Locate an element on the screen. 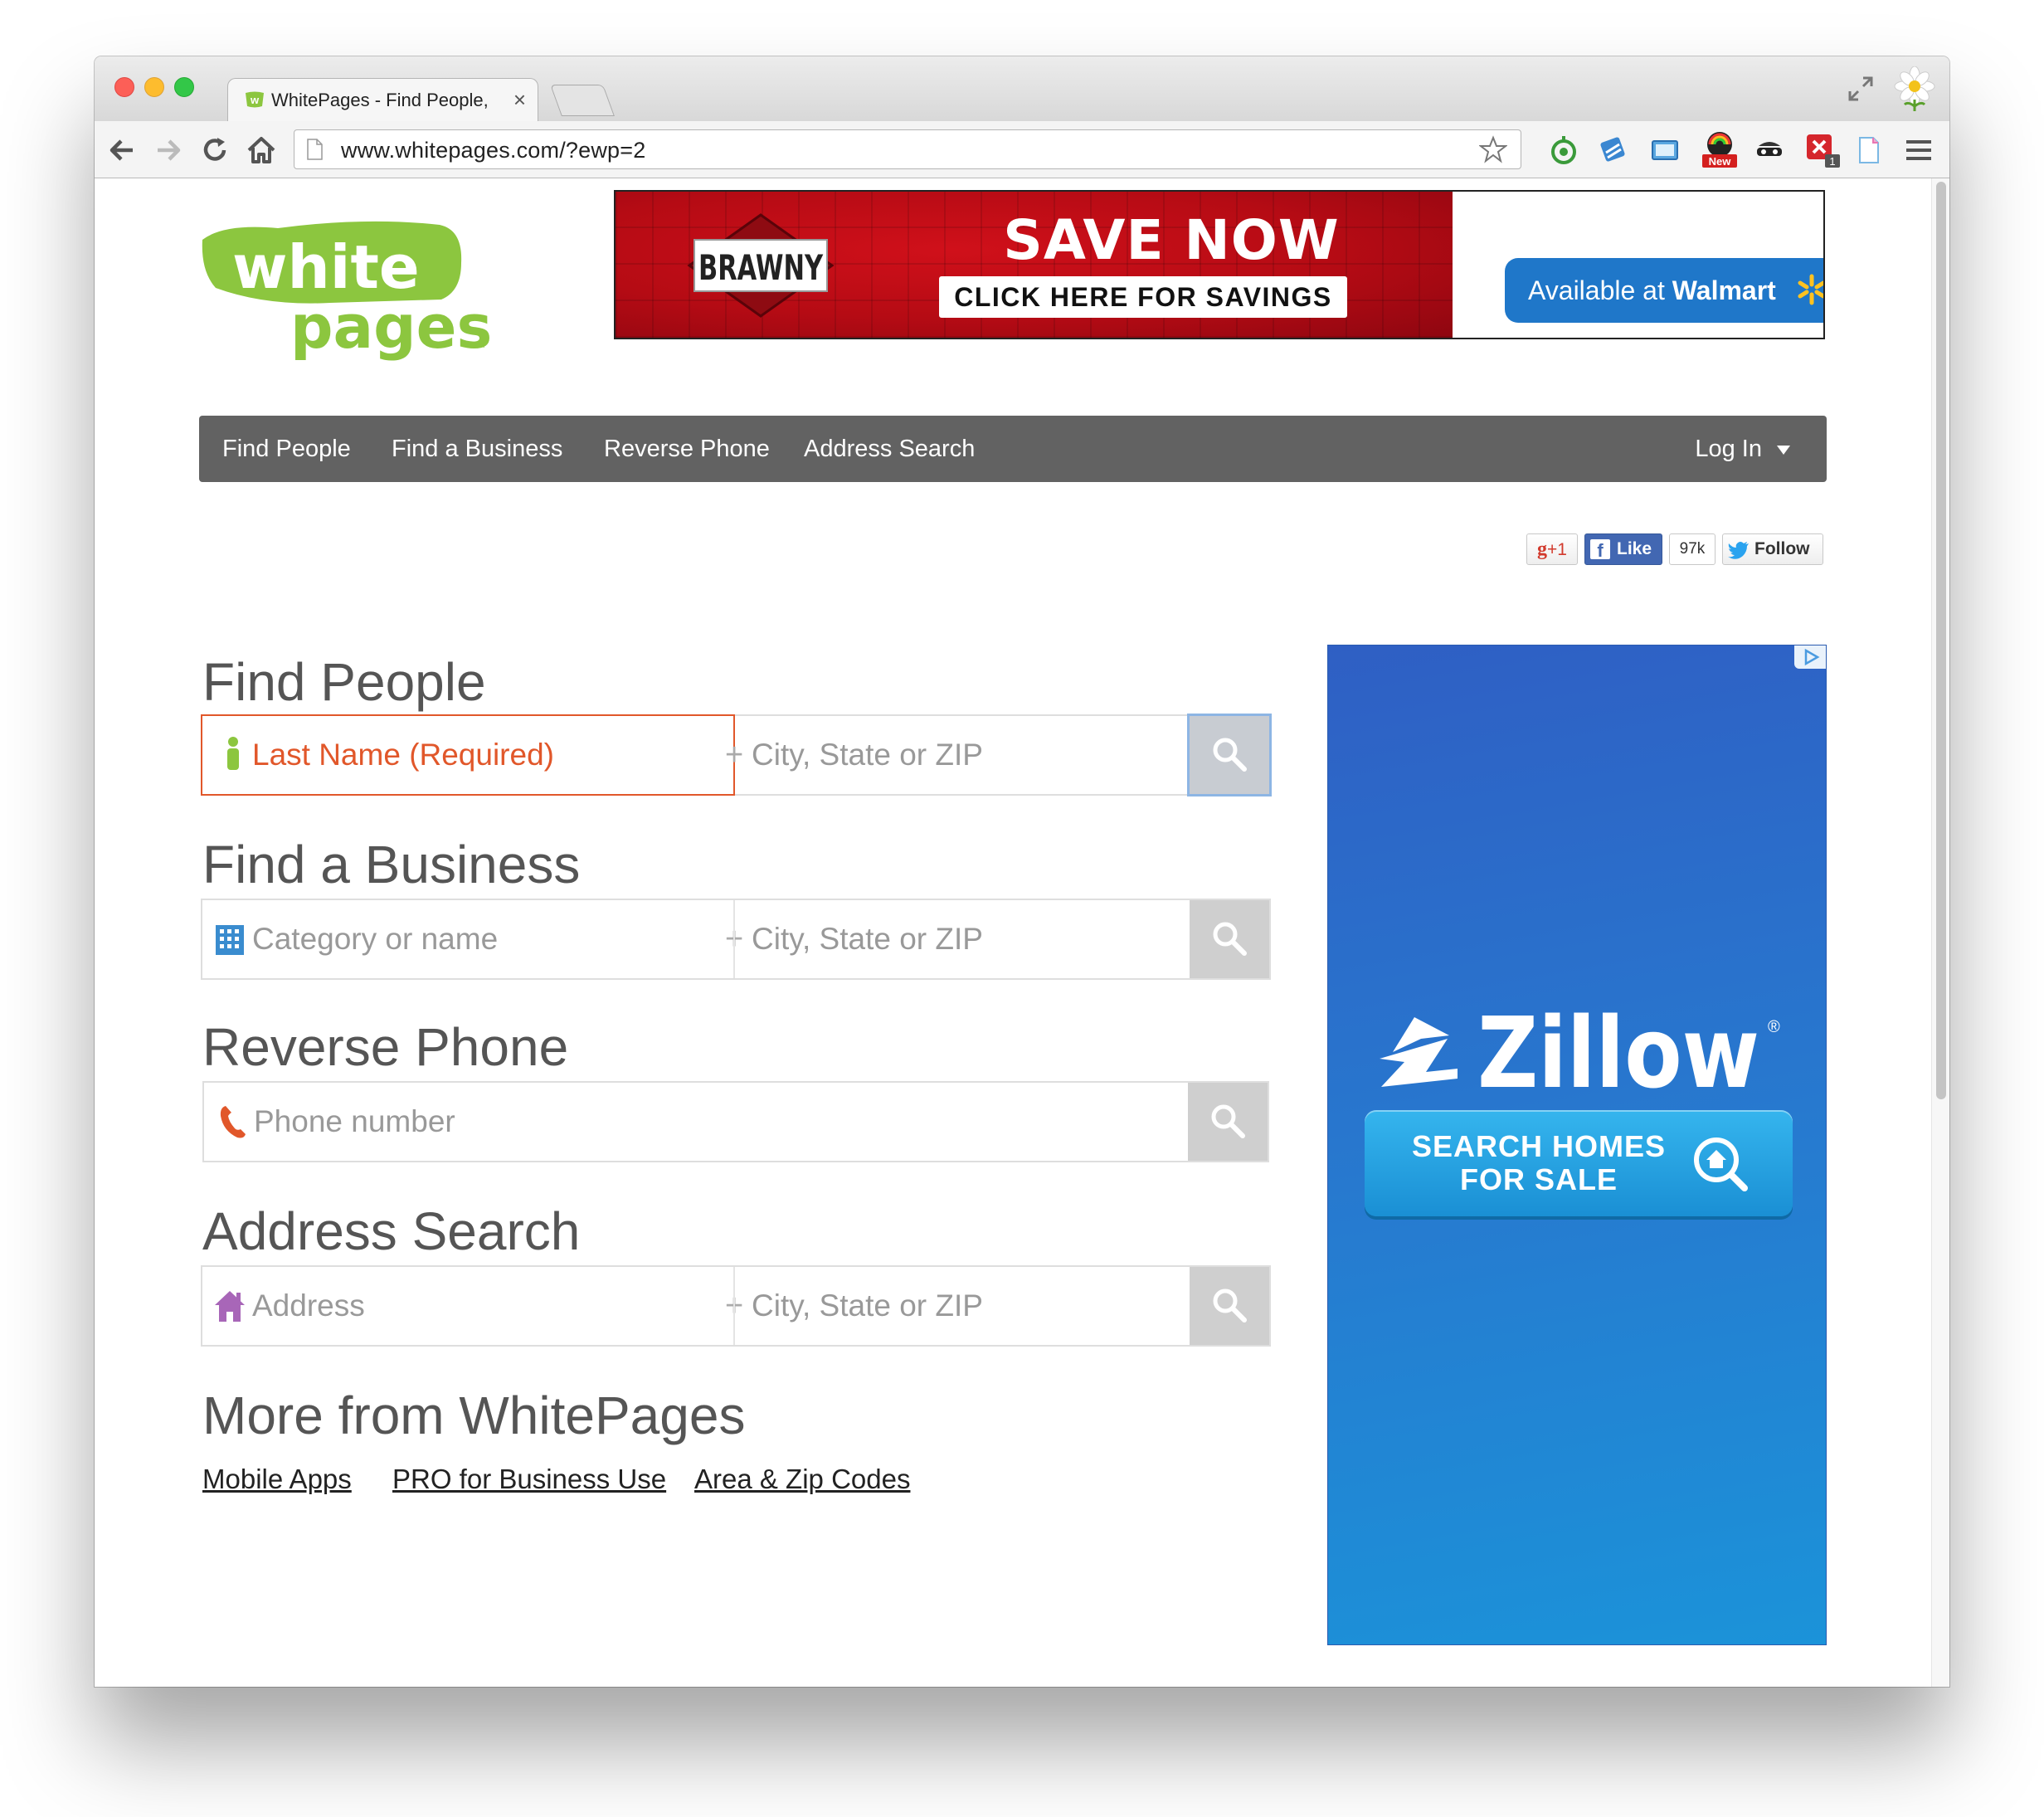 Image resolution: width=2044 pixels, height=1817 pixels. link-mobile-apps: Mobile Apps is located at coordinates (277, 1479).